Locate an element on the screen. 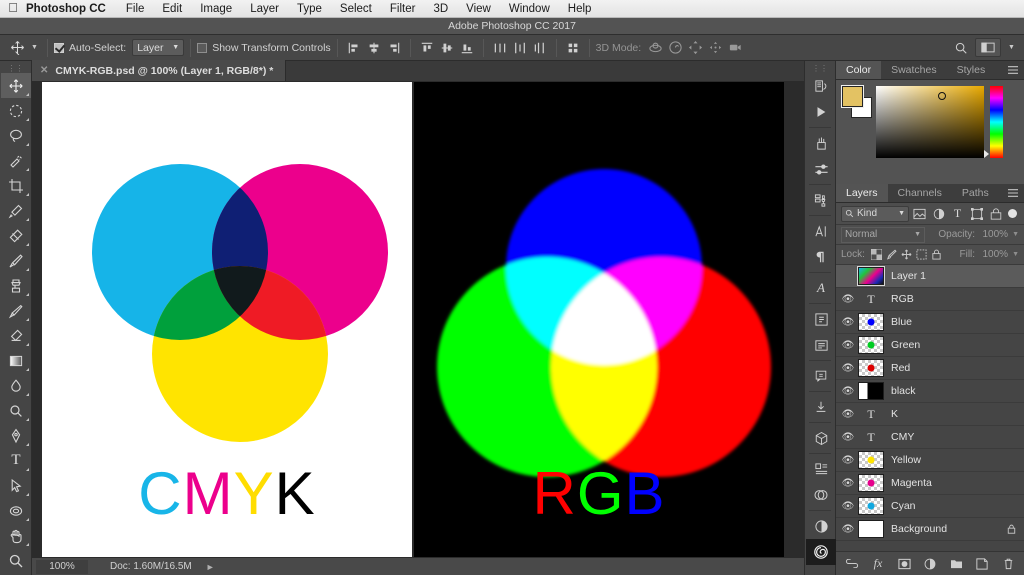  brush-settings-panel-icon is located at coordinates (821, 169).